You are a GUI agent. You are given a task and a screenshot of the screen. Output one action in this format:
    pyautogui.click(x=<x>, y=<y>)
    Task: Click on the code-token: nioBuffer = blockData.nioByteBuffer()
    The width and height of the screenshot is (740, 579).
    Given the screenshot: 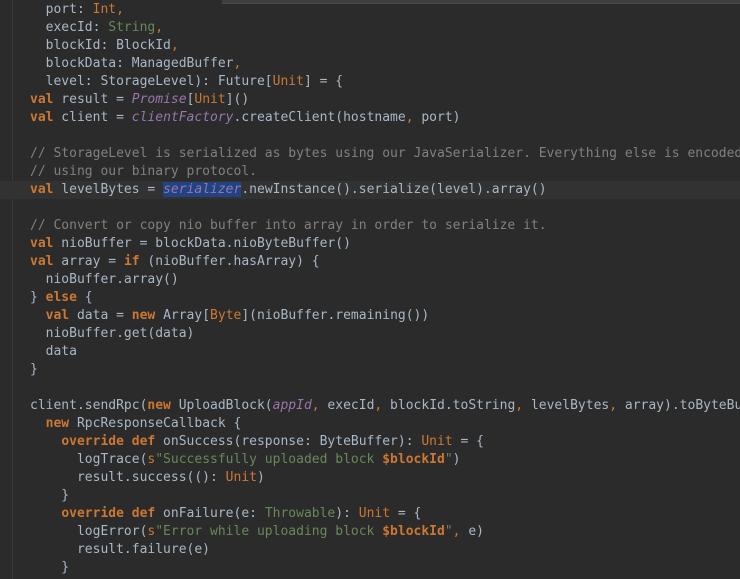 What is the action you would take?
    pyautogui.click(x=202, y=243)
    